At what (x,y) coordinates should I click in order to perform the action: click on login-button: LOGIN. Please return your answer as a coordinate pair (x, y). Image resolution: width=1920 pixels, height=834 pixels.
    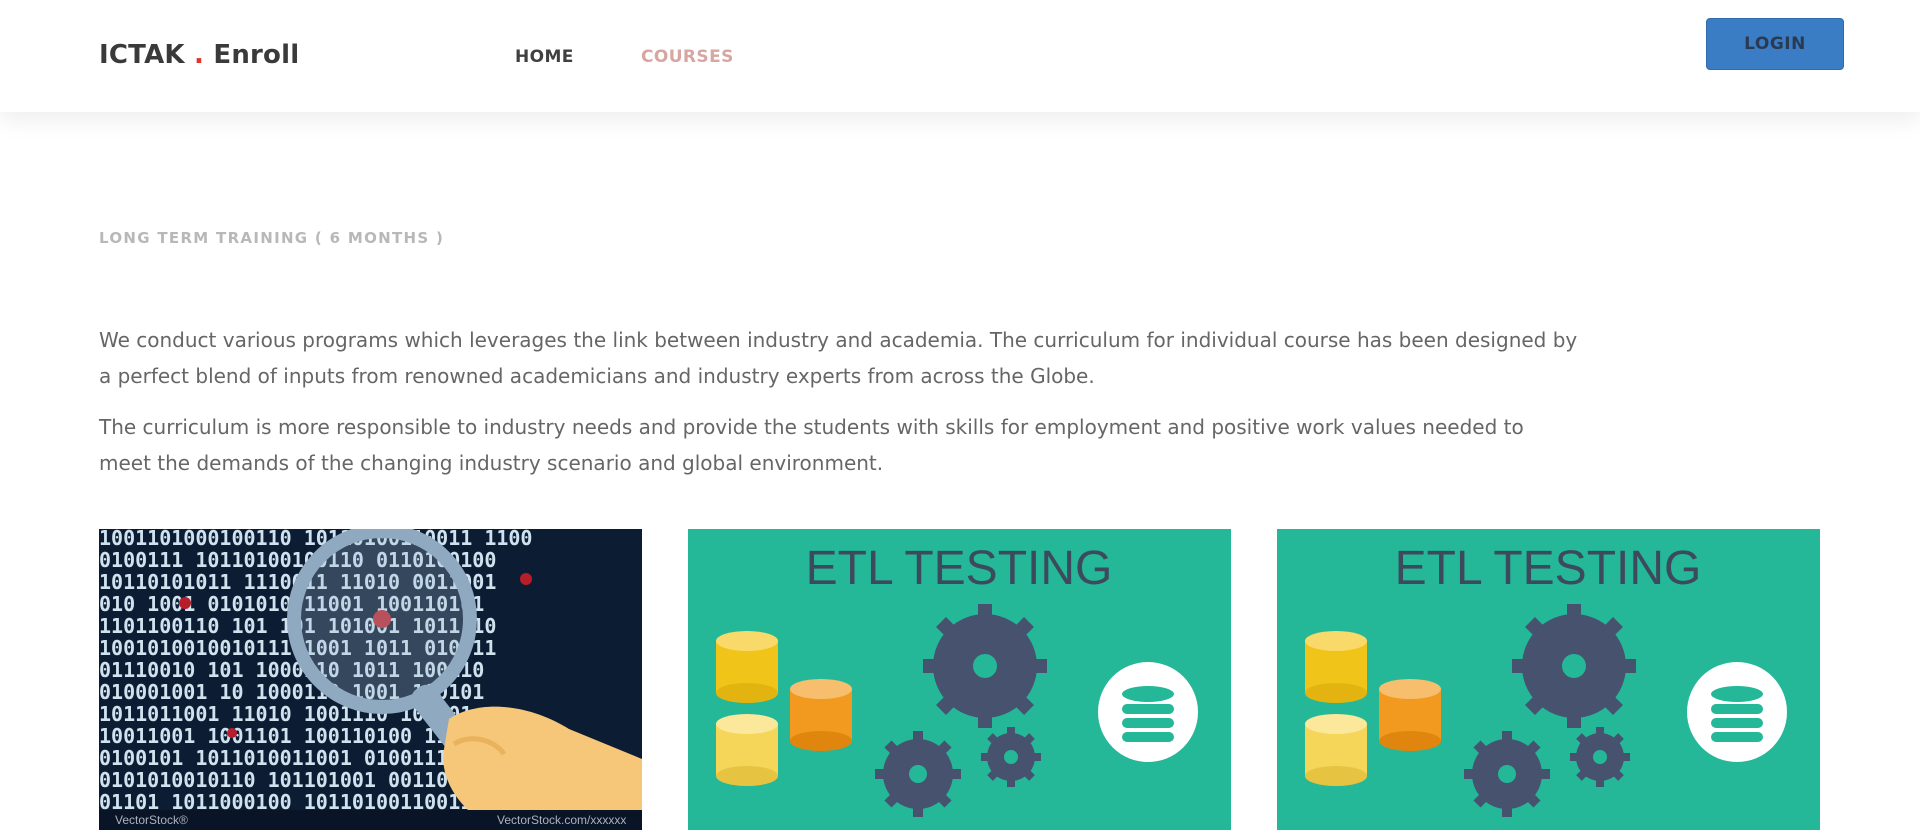
    Looking at the image, I should click on (1775, 44).